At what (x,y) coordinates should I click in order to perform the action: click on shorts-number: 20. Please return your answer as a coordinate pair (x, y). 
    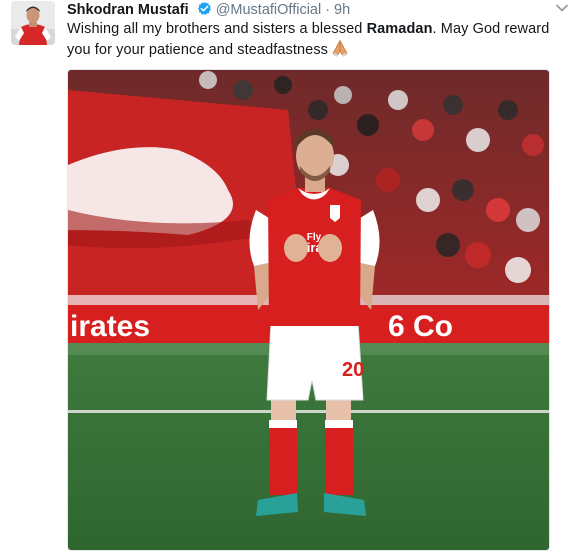
    Looking at the image, I should click on (353, 370).